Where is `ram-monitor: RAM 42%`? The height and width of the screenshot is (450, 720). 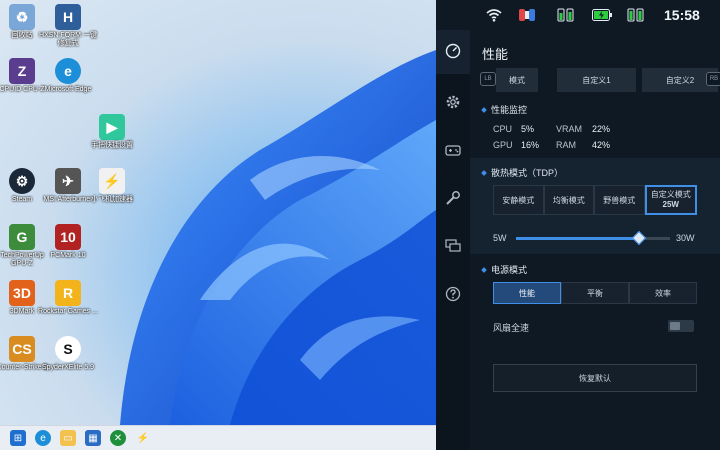 ram-monitor: RAM 42% is located at coordinates (583, 145).